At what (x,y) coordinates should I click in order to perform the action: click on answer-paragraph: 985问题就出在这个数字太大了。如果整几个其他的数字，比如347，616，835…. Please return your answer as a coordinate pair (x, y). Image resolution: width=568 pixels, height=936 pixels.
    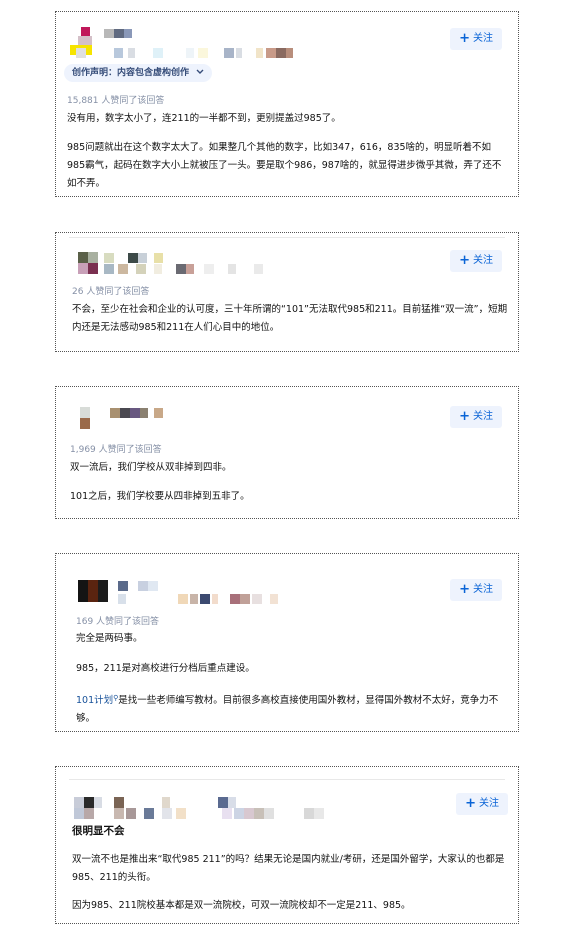
    Looking at the image, I should click on (284, 165).